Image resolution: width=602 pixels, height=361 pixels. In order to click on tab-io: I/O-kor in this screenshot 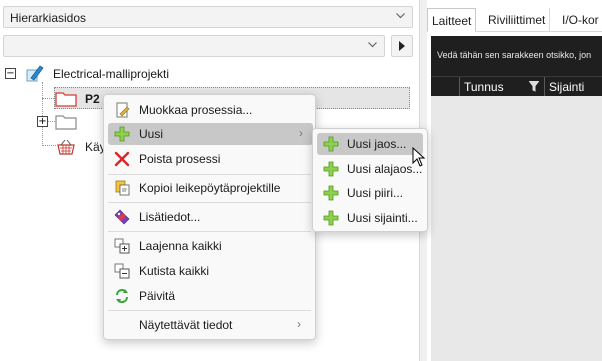, I will do `click(580, 20)`.